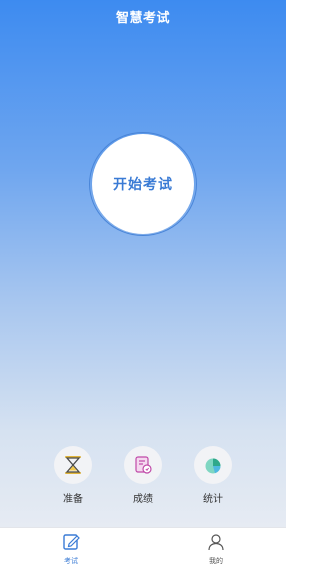  What do you see at coordinates (143, 547) in the screenshot?
I see `bottom-tab-bar: 考试 我的` at bounding box center [143, 547].